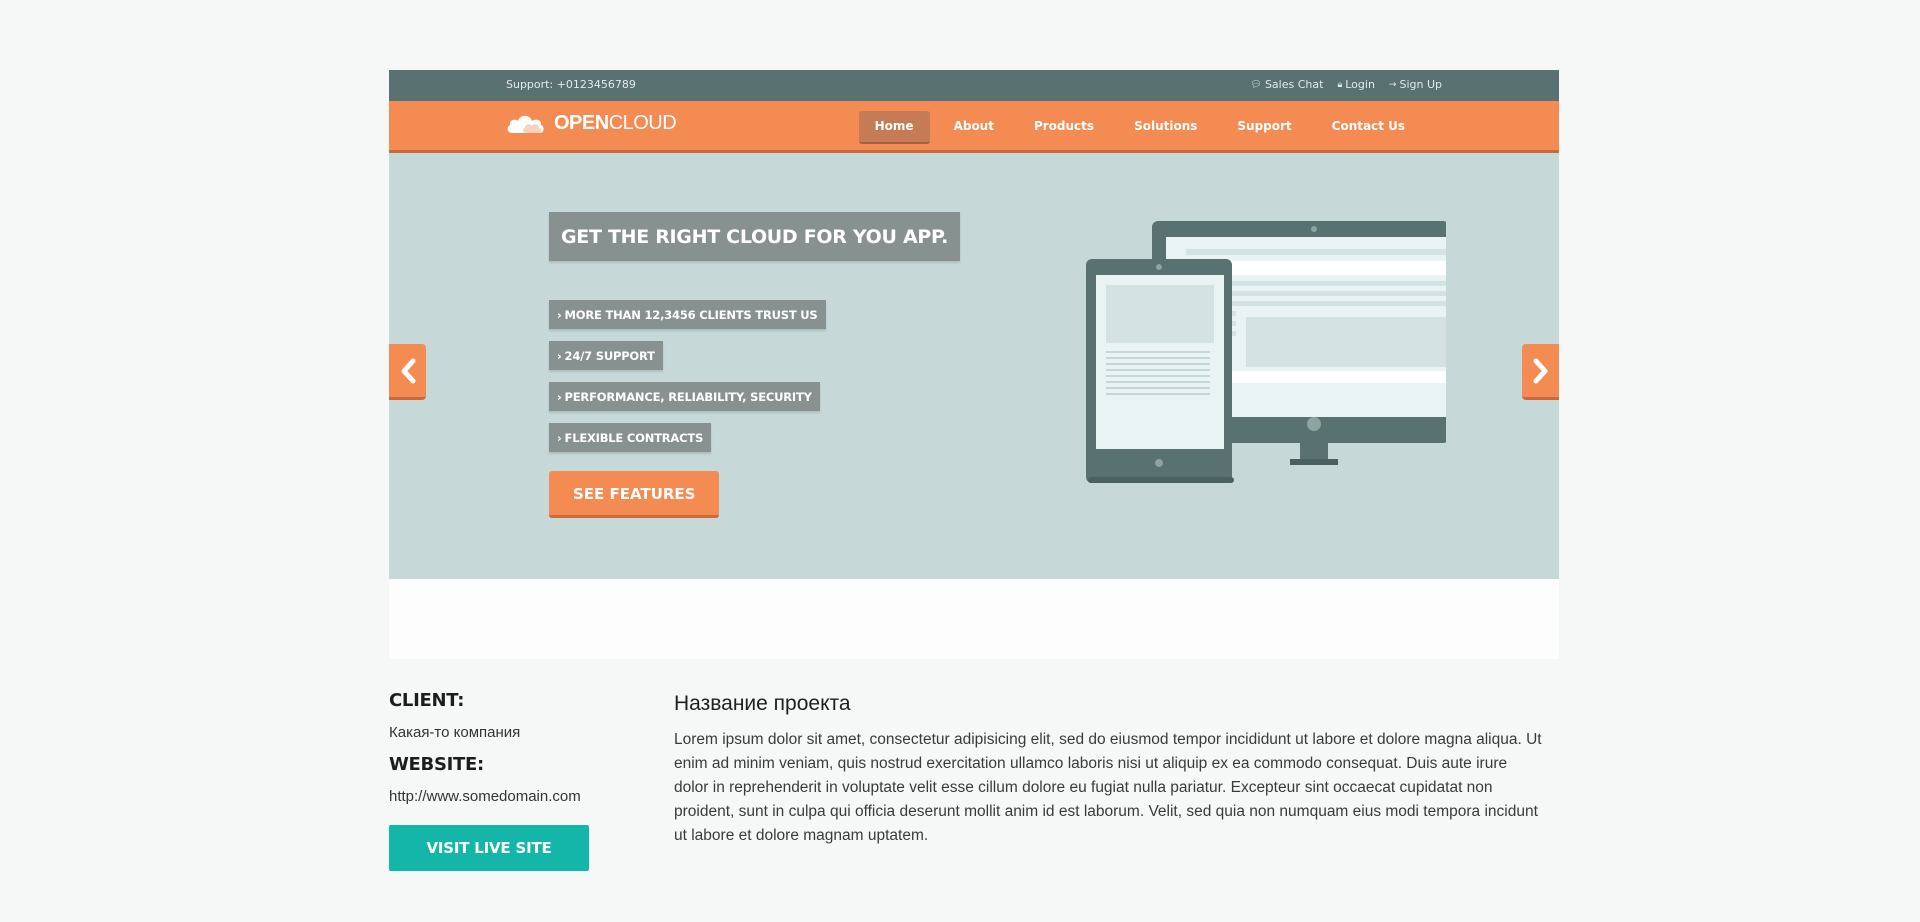 Image resolution: width=1920 pixels, height=922 pixels. Describe the element at coordinates (642, 122) in the screenshot. I see `logo-light-text: CLOUD` at that location.